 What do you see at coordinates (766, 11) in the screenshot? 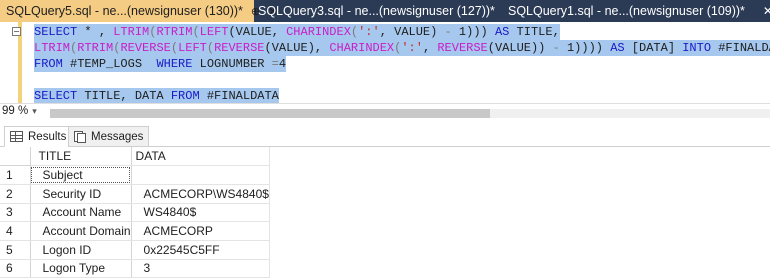
I see `close-icon: ✕` at bounding box center [766, 11].